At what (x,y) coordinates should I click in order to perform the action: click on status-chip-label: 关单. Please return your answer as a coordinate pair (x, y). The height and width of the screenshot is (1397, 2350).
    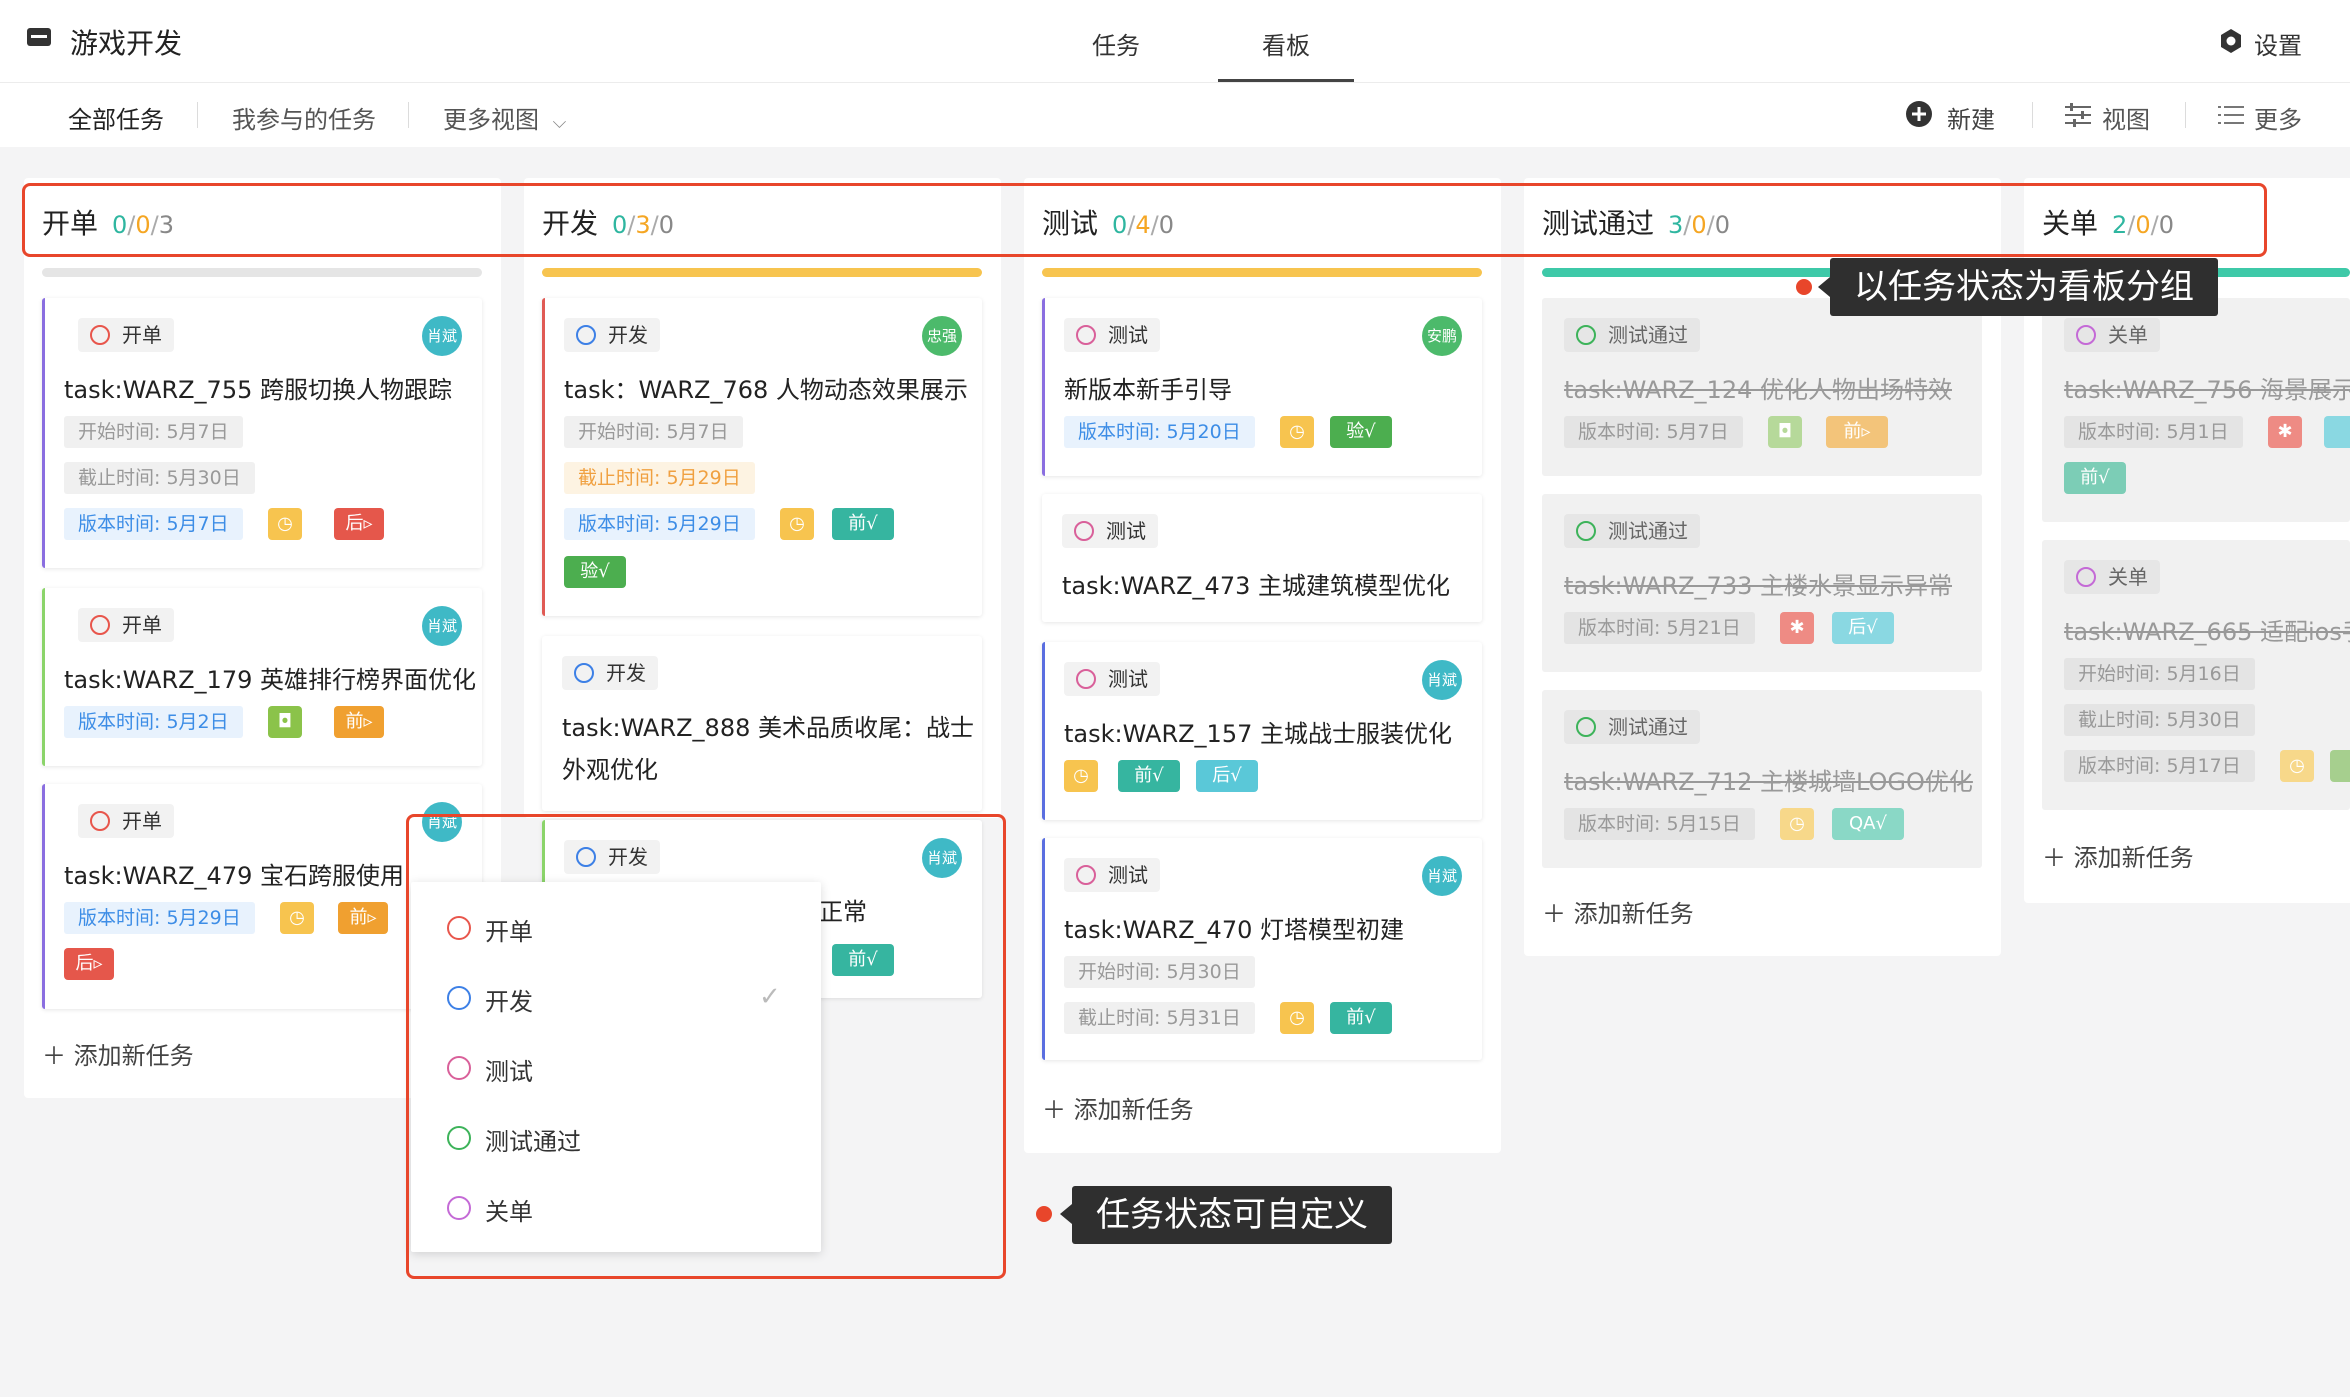
    Looking at the image, I should click on (2128, 577).